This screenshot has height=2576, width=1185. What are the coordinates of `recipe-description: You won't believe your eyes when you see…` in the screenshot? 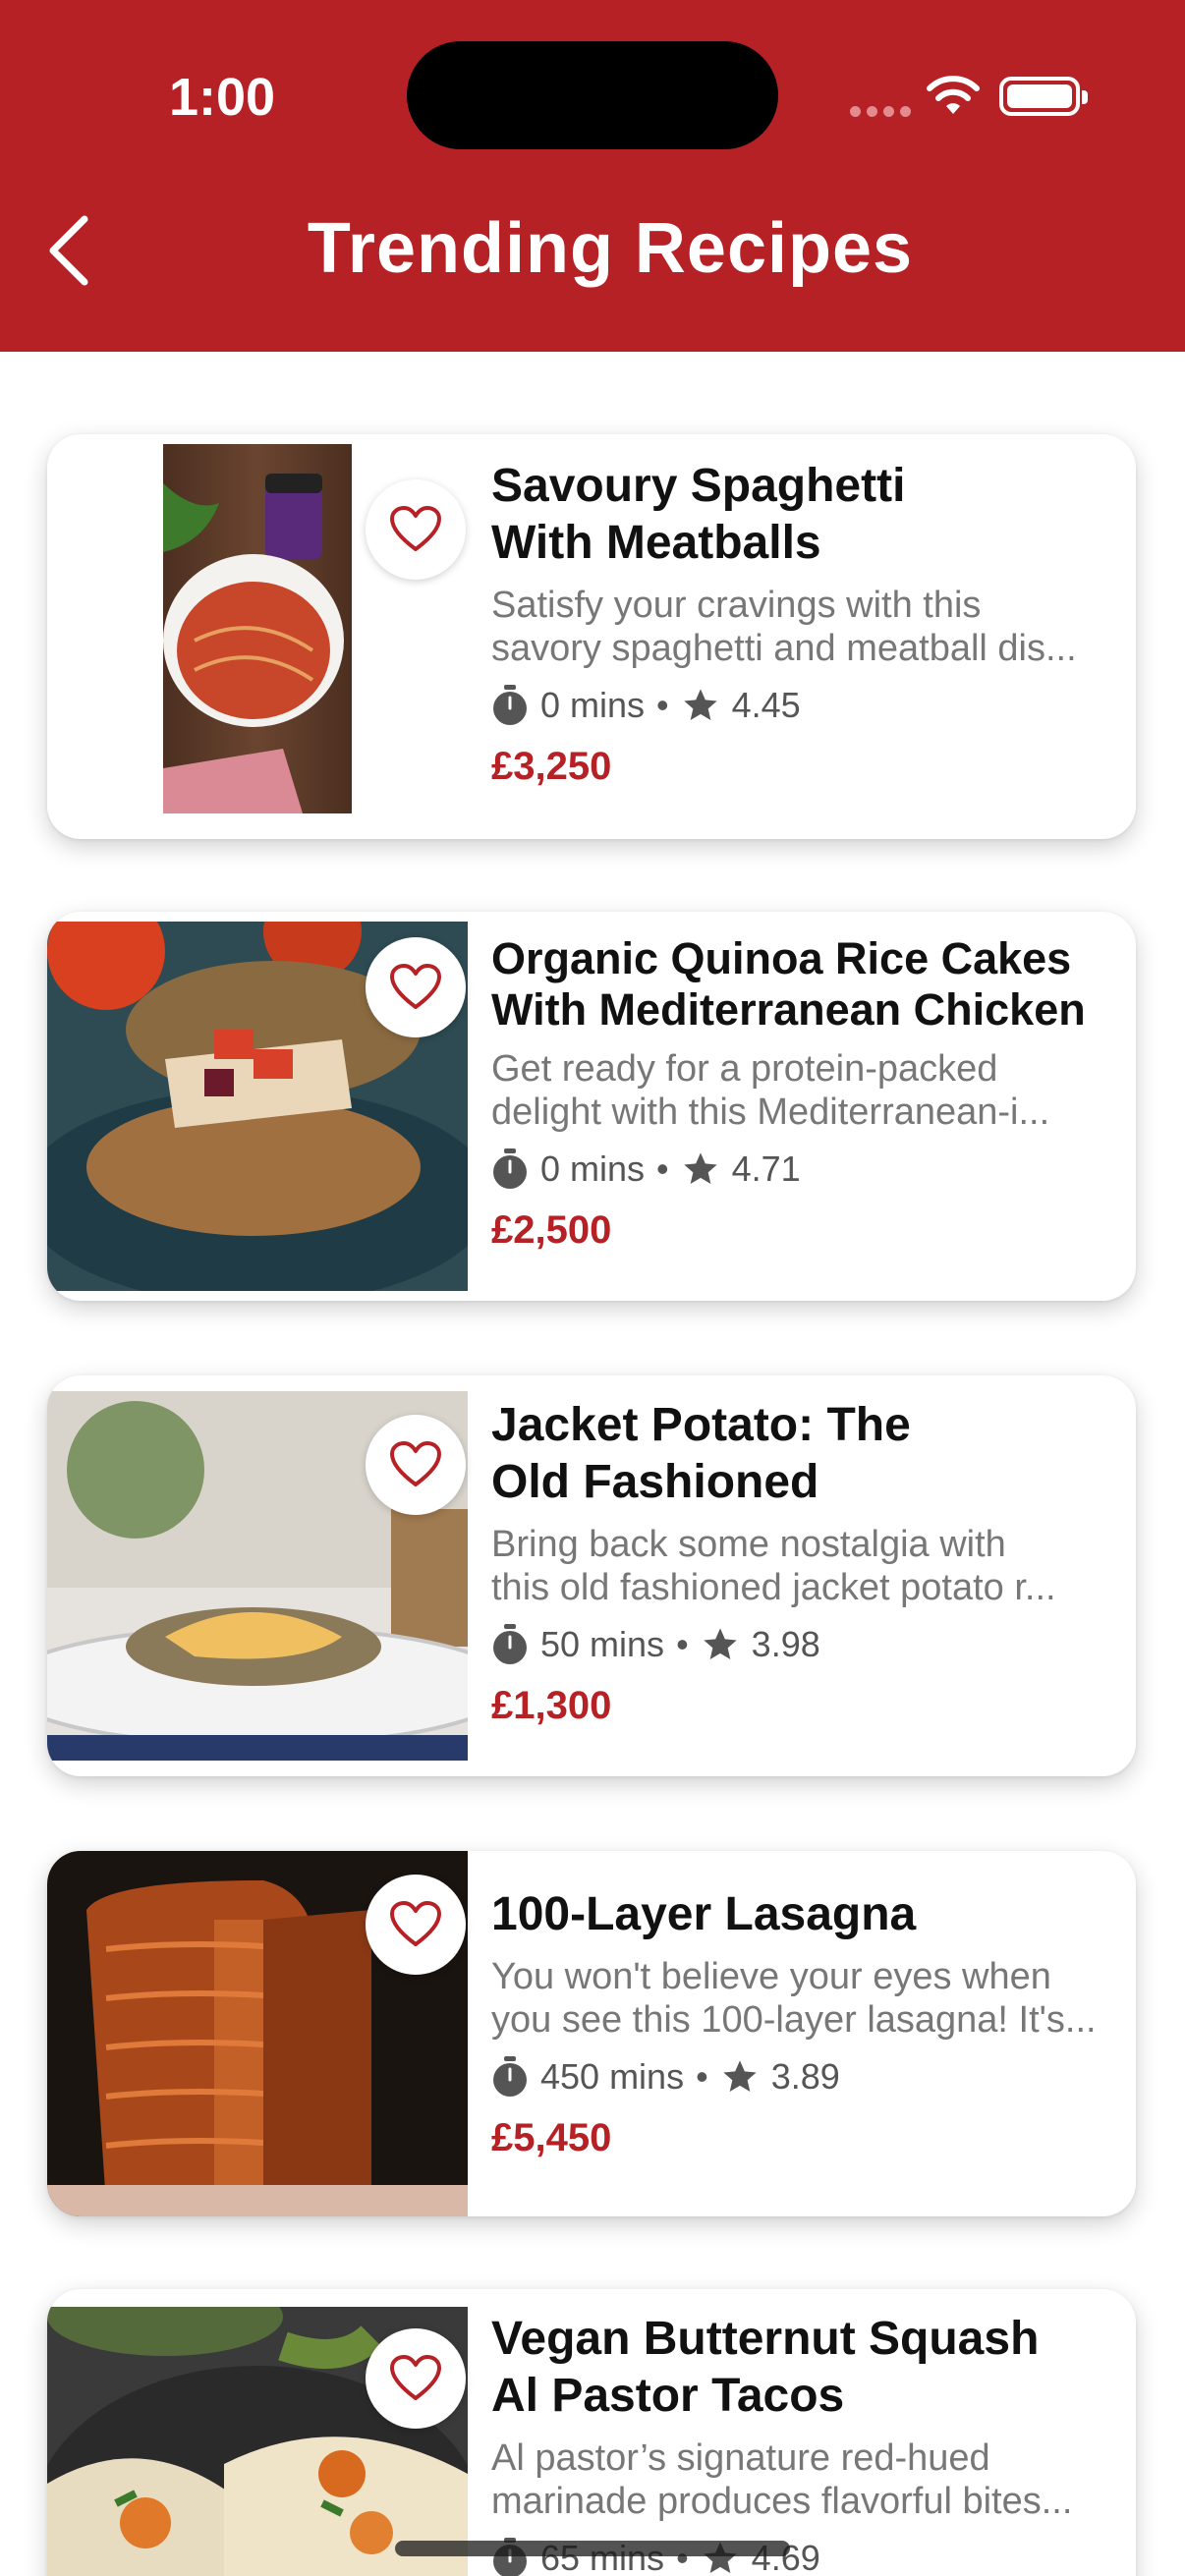 It's located at (794, 1998).